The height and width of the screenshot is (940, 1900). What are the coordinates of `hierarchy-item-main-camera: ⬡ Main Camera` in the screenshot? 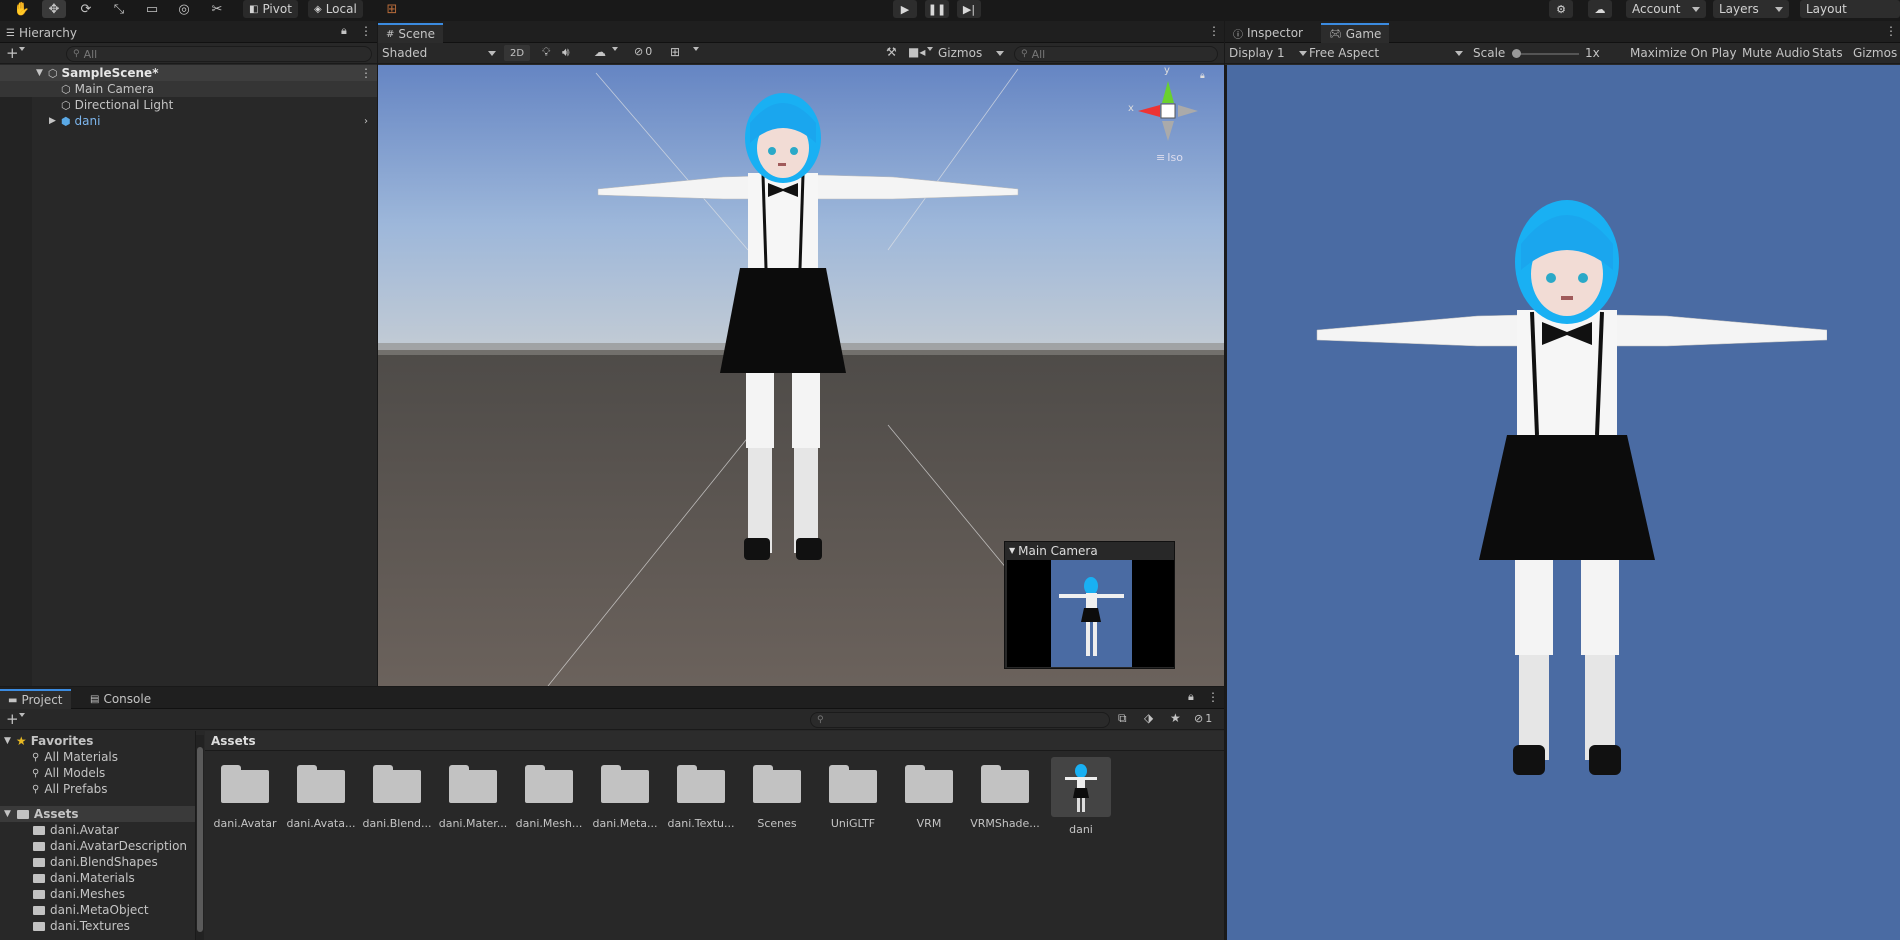 It's located at (188, 89).